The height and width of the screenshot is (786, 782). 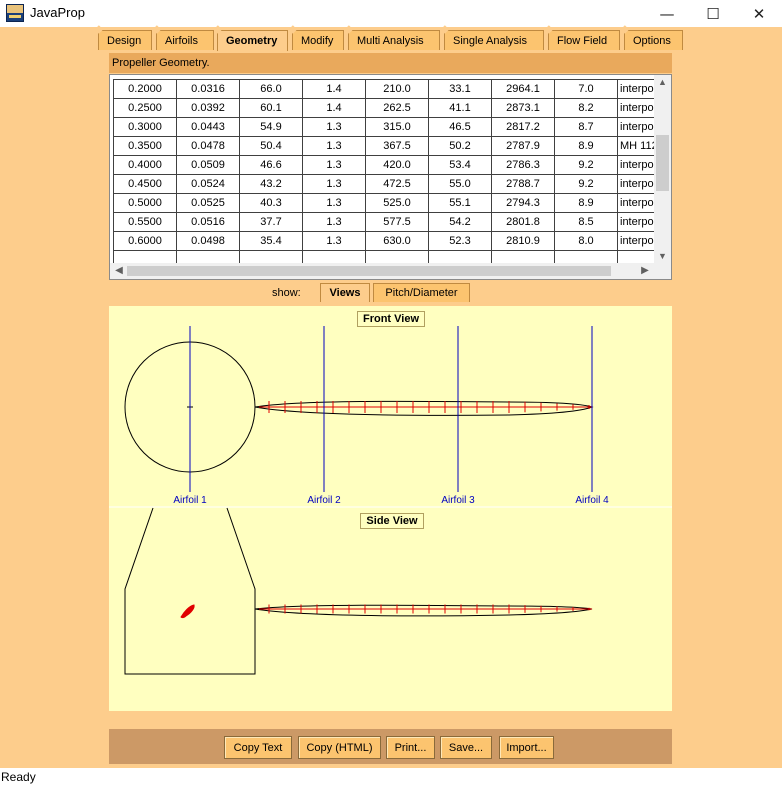 What do you see at coordinates (662, 256) in the screenshot?
I see `scroll-down-icon: ▼` at bounding box center [662, 256].